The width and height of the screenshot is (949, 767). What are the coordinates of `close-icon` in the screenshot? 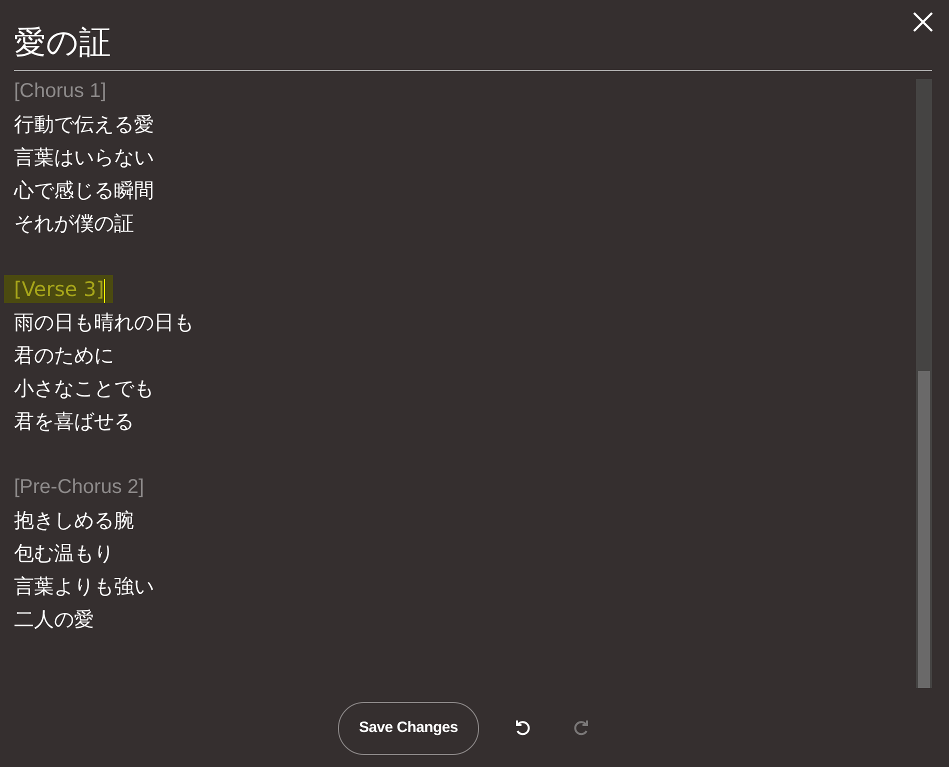 It's located at (923, 21).